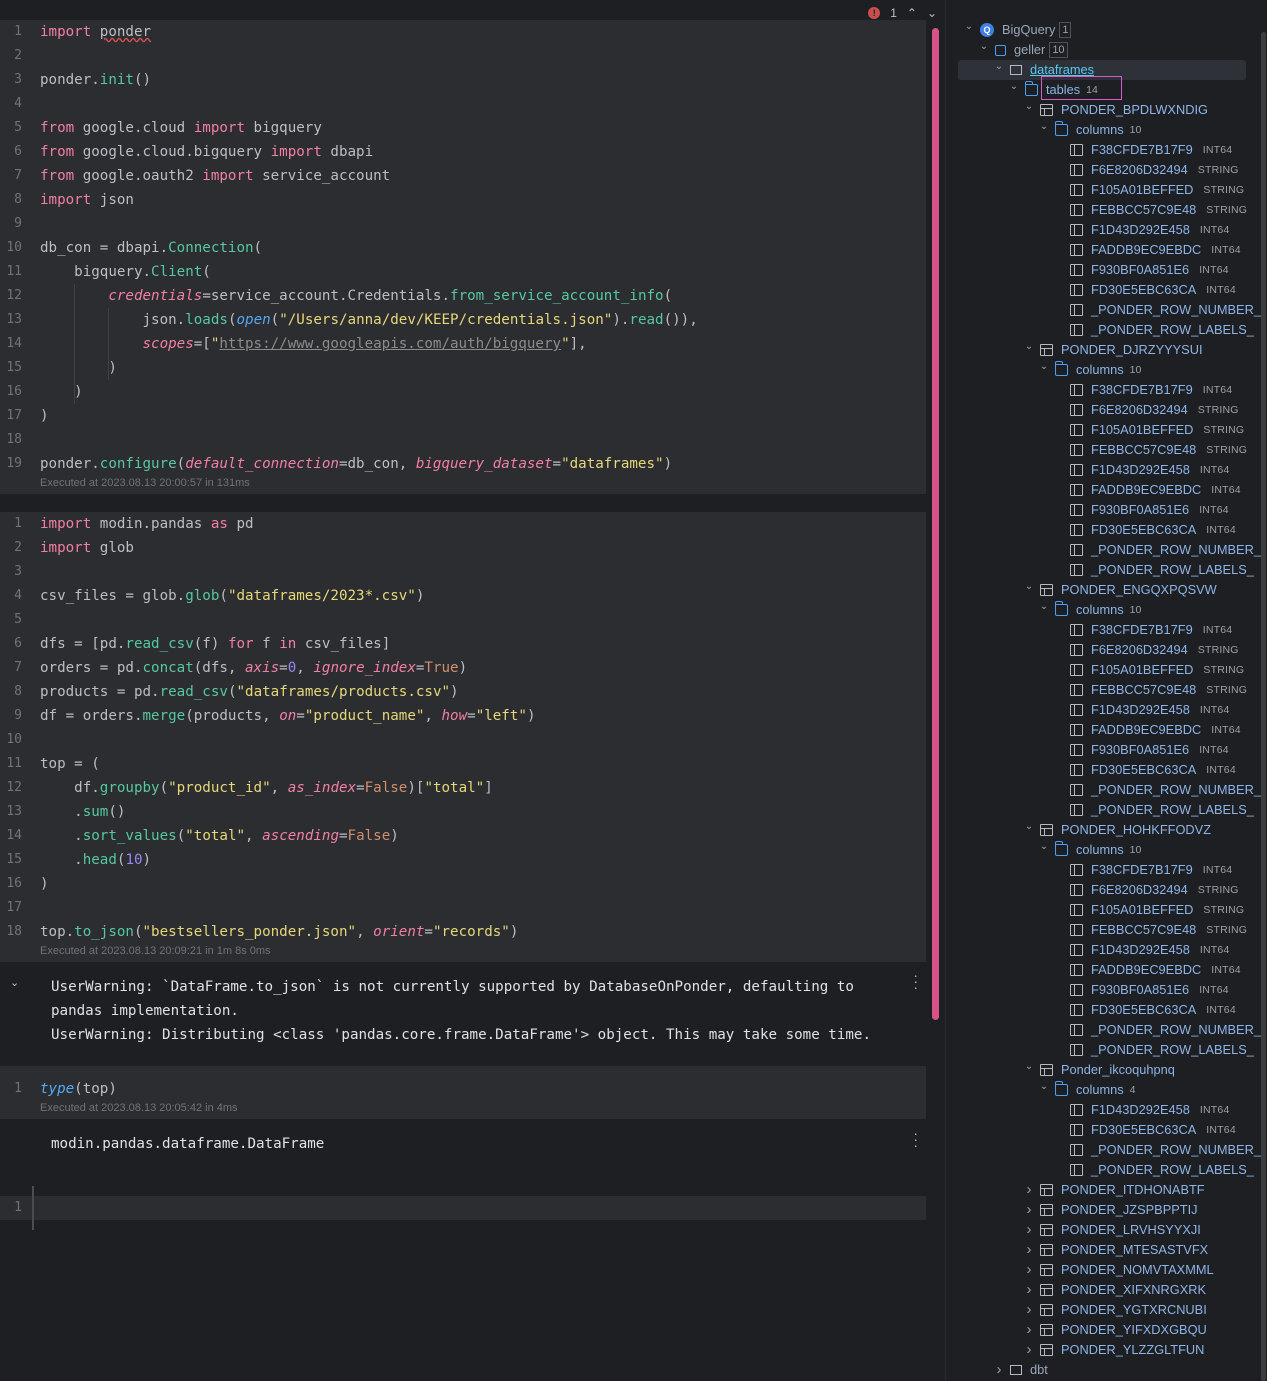 The image size is (1267, 1381). Describe the element at coordinates (1100, 369) in the screenshot. I see `tree-label: columns` at that location.